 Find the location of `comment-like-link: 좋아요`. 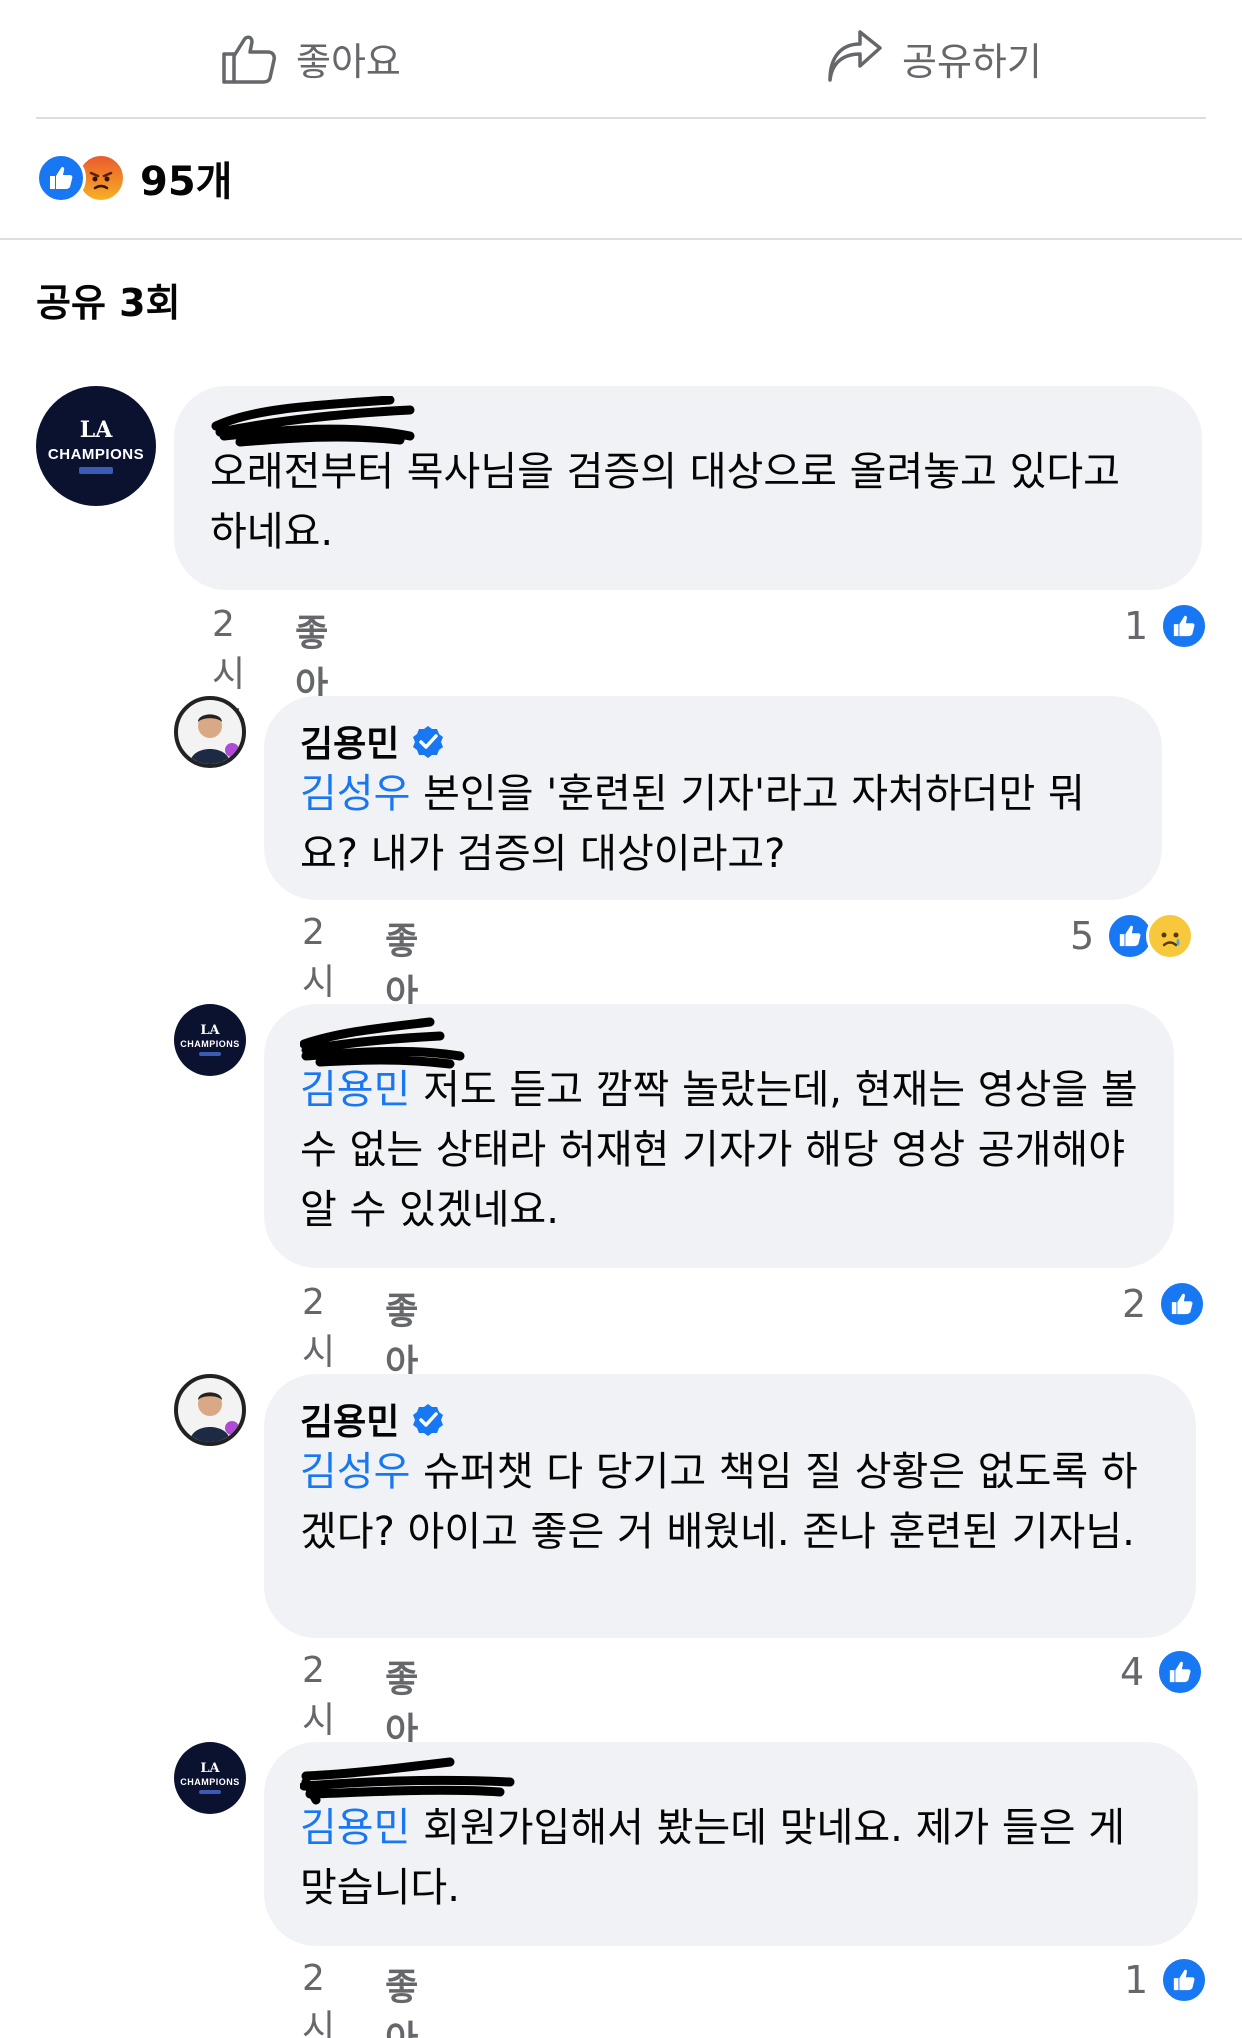

comment-like-link: 좋아요 is located at coordinates (401, 1998).